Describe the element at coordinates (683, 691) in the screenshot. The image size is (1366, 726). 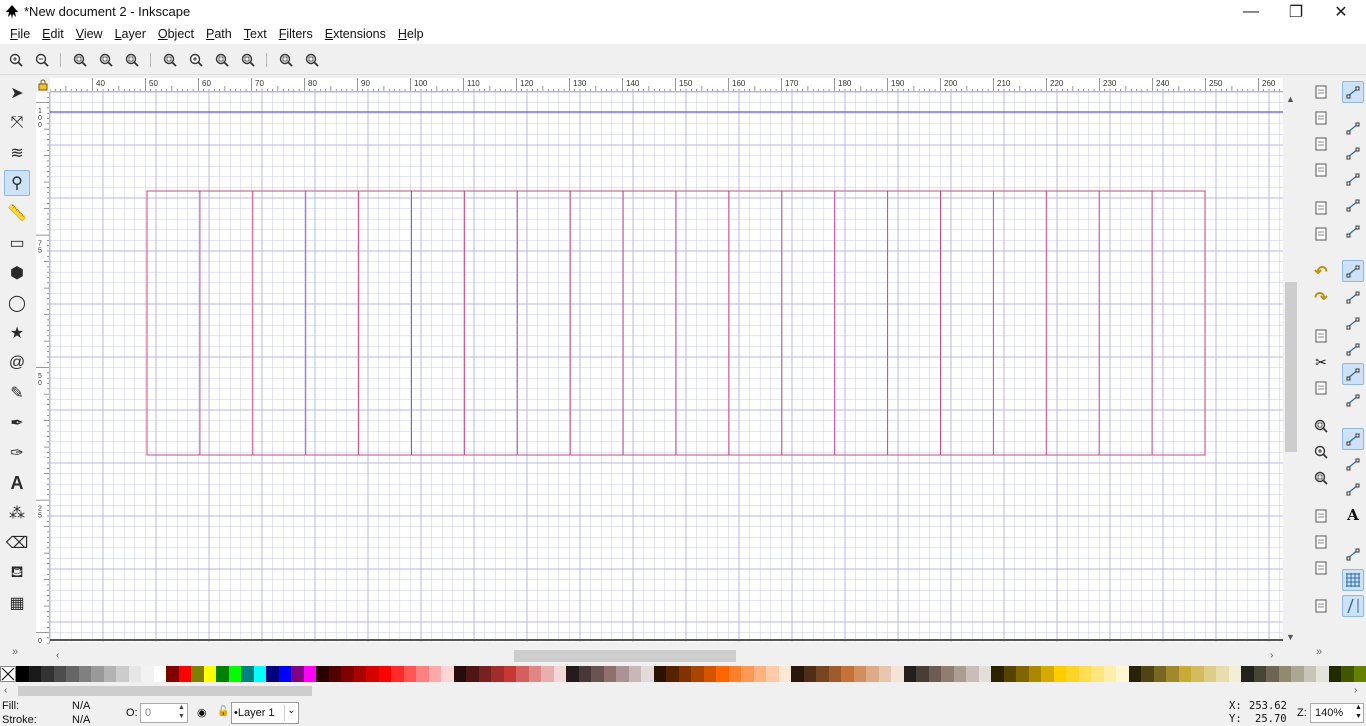
I see `palette-scrollbar: ‹ ›` at that location.